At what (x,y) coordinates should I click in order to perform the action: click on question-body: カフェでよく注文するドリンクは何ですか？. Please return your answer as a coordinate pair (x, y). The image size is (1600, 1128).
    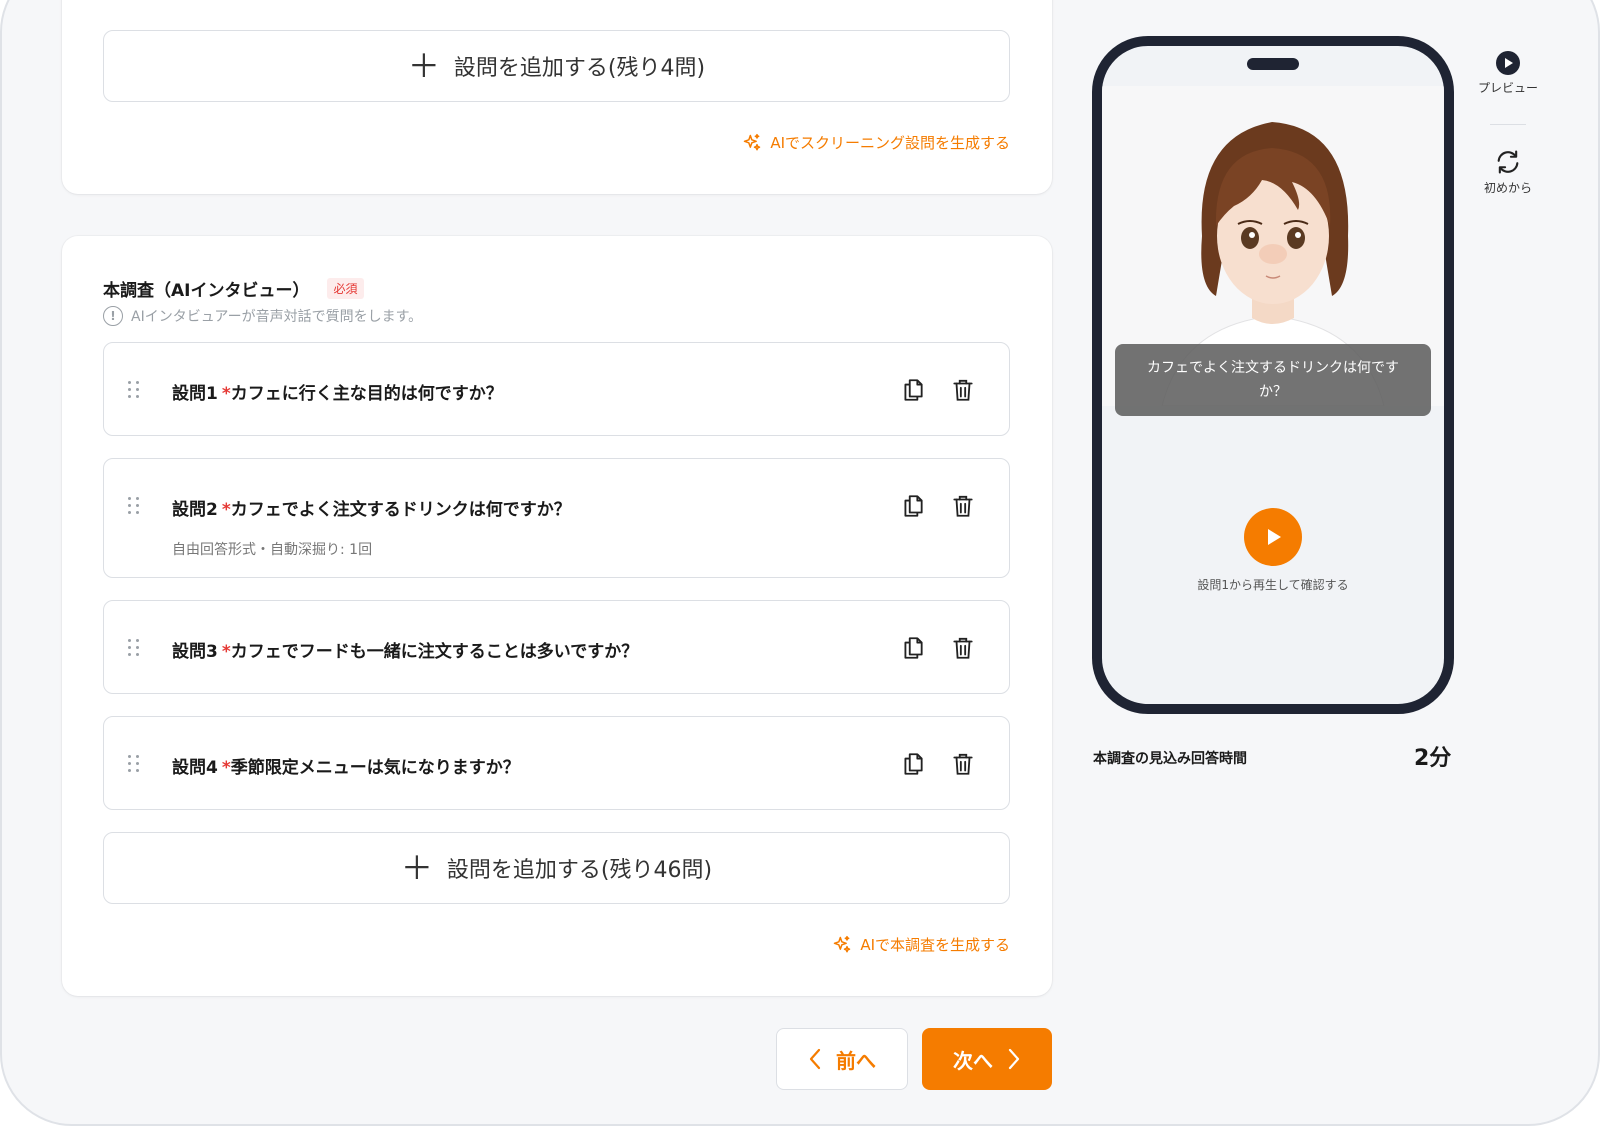
    Looking at the image, I should click on (400, 510).